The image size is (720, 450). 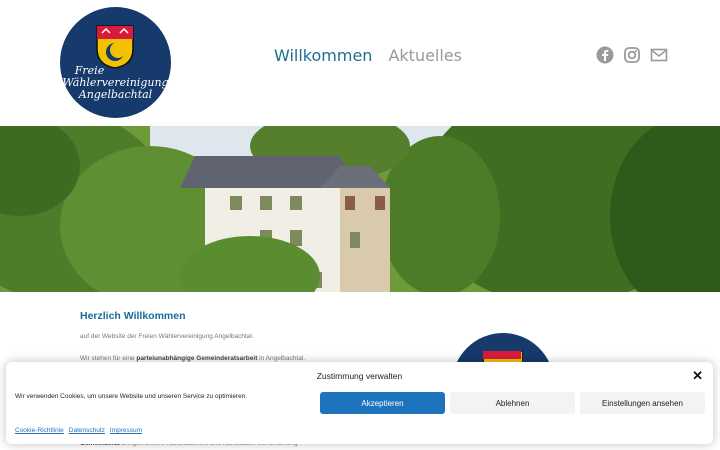 What do you see at coordinates (281, 358) in the screenshot?
I see `paragraph-text-suffix: in Angelbachtal.` at bounding box center [281, 358].